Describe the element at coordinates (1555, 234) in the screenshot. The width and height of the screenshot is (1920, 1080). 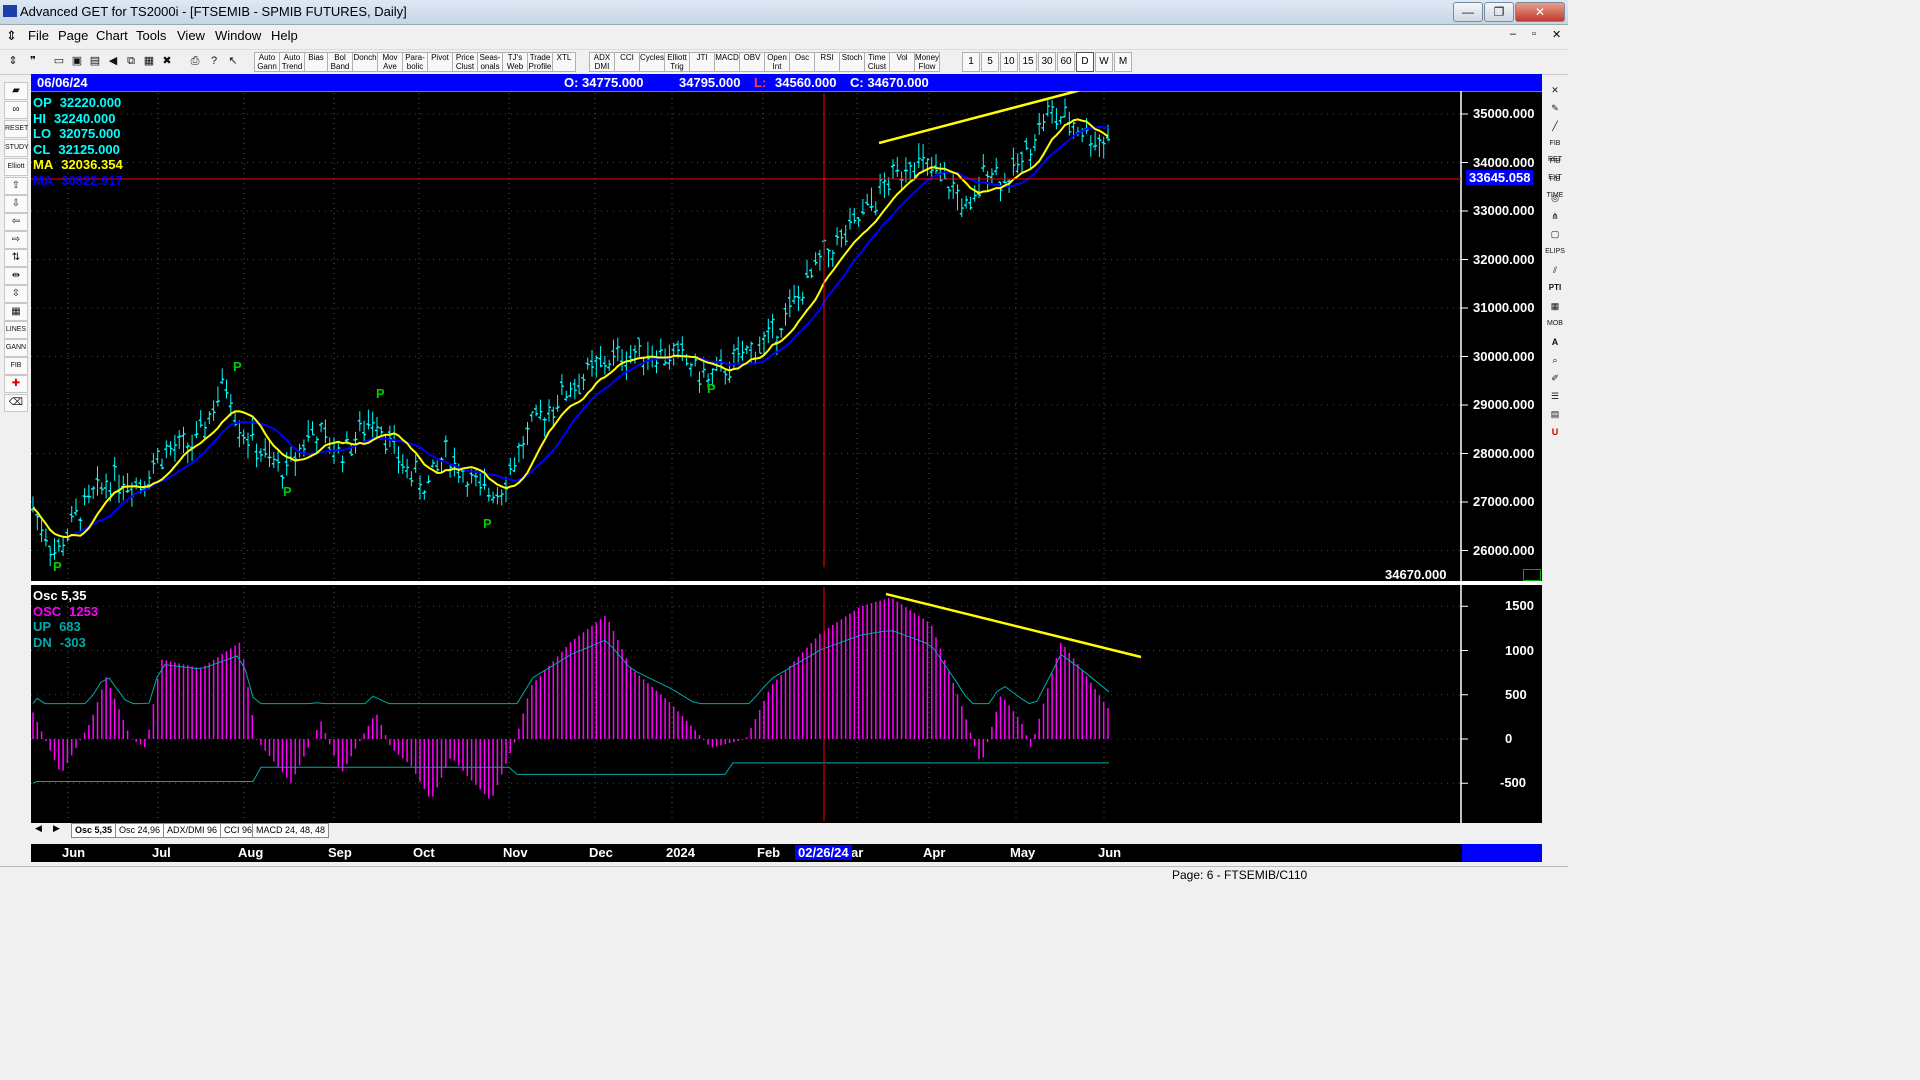
I see `box-icon: ▢` at that location.